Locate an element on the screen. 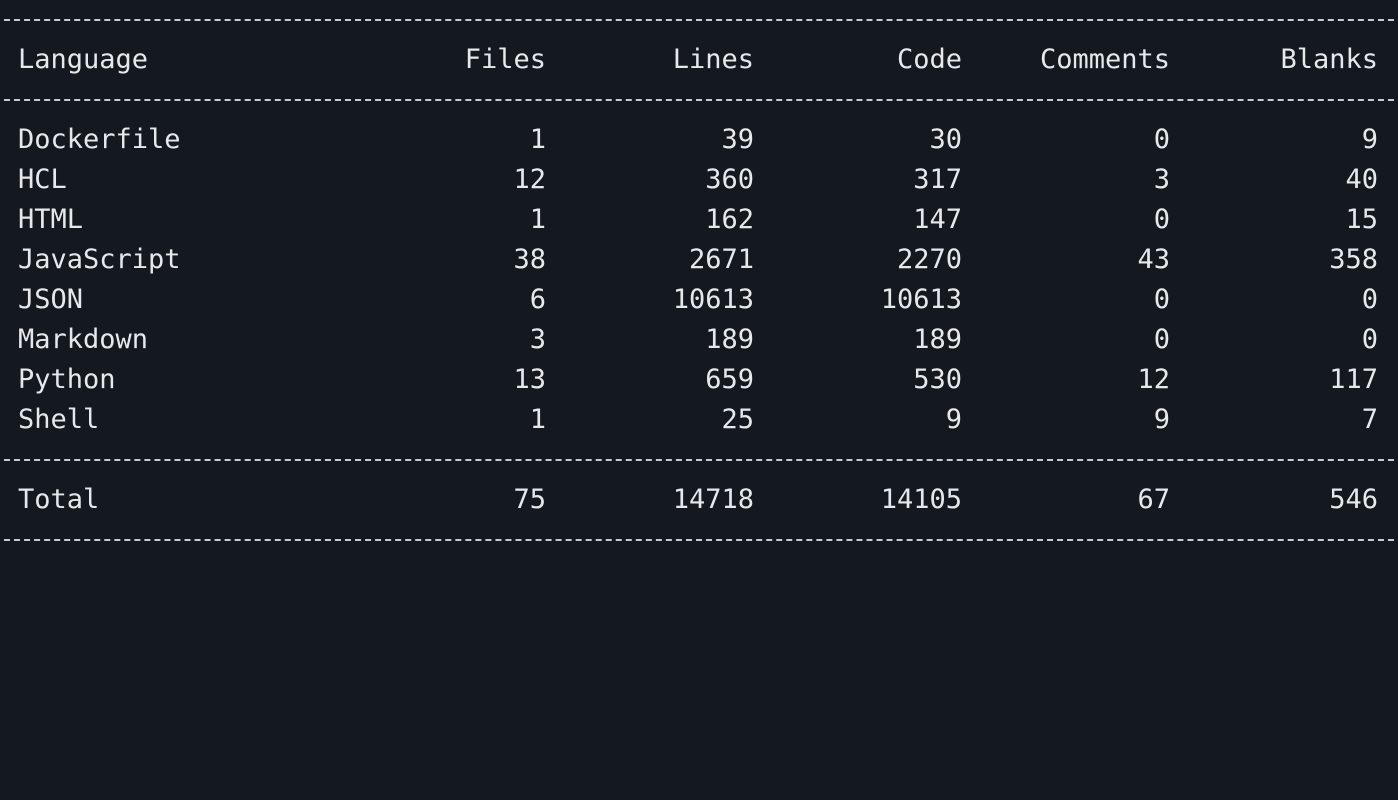 The image size is (1398, 800). table-row: JavaScript 38 2671 2270 43 358 is located at coordinates (699, 260).